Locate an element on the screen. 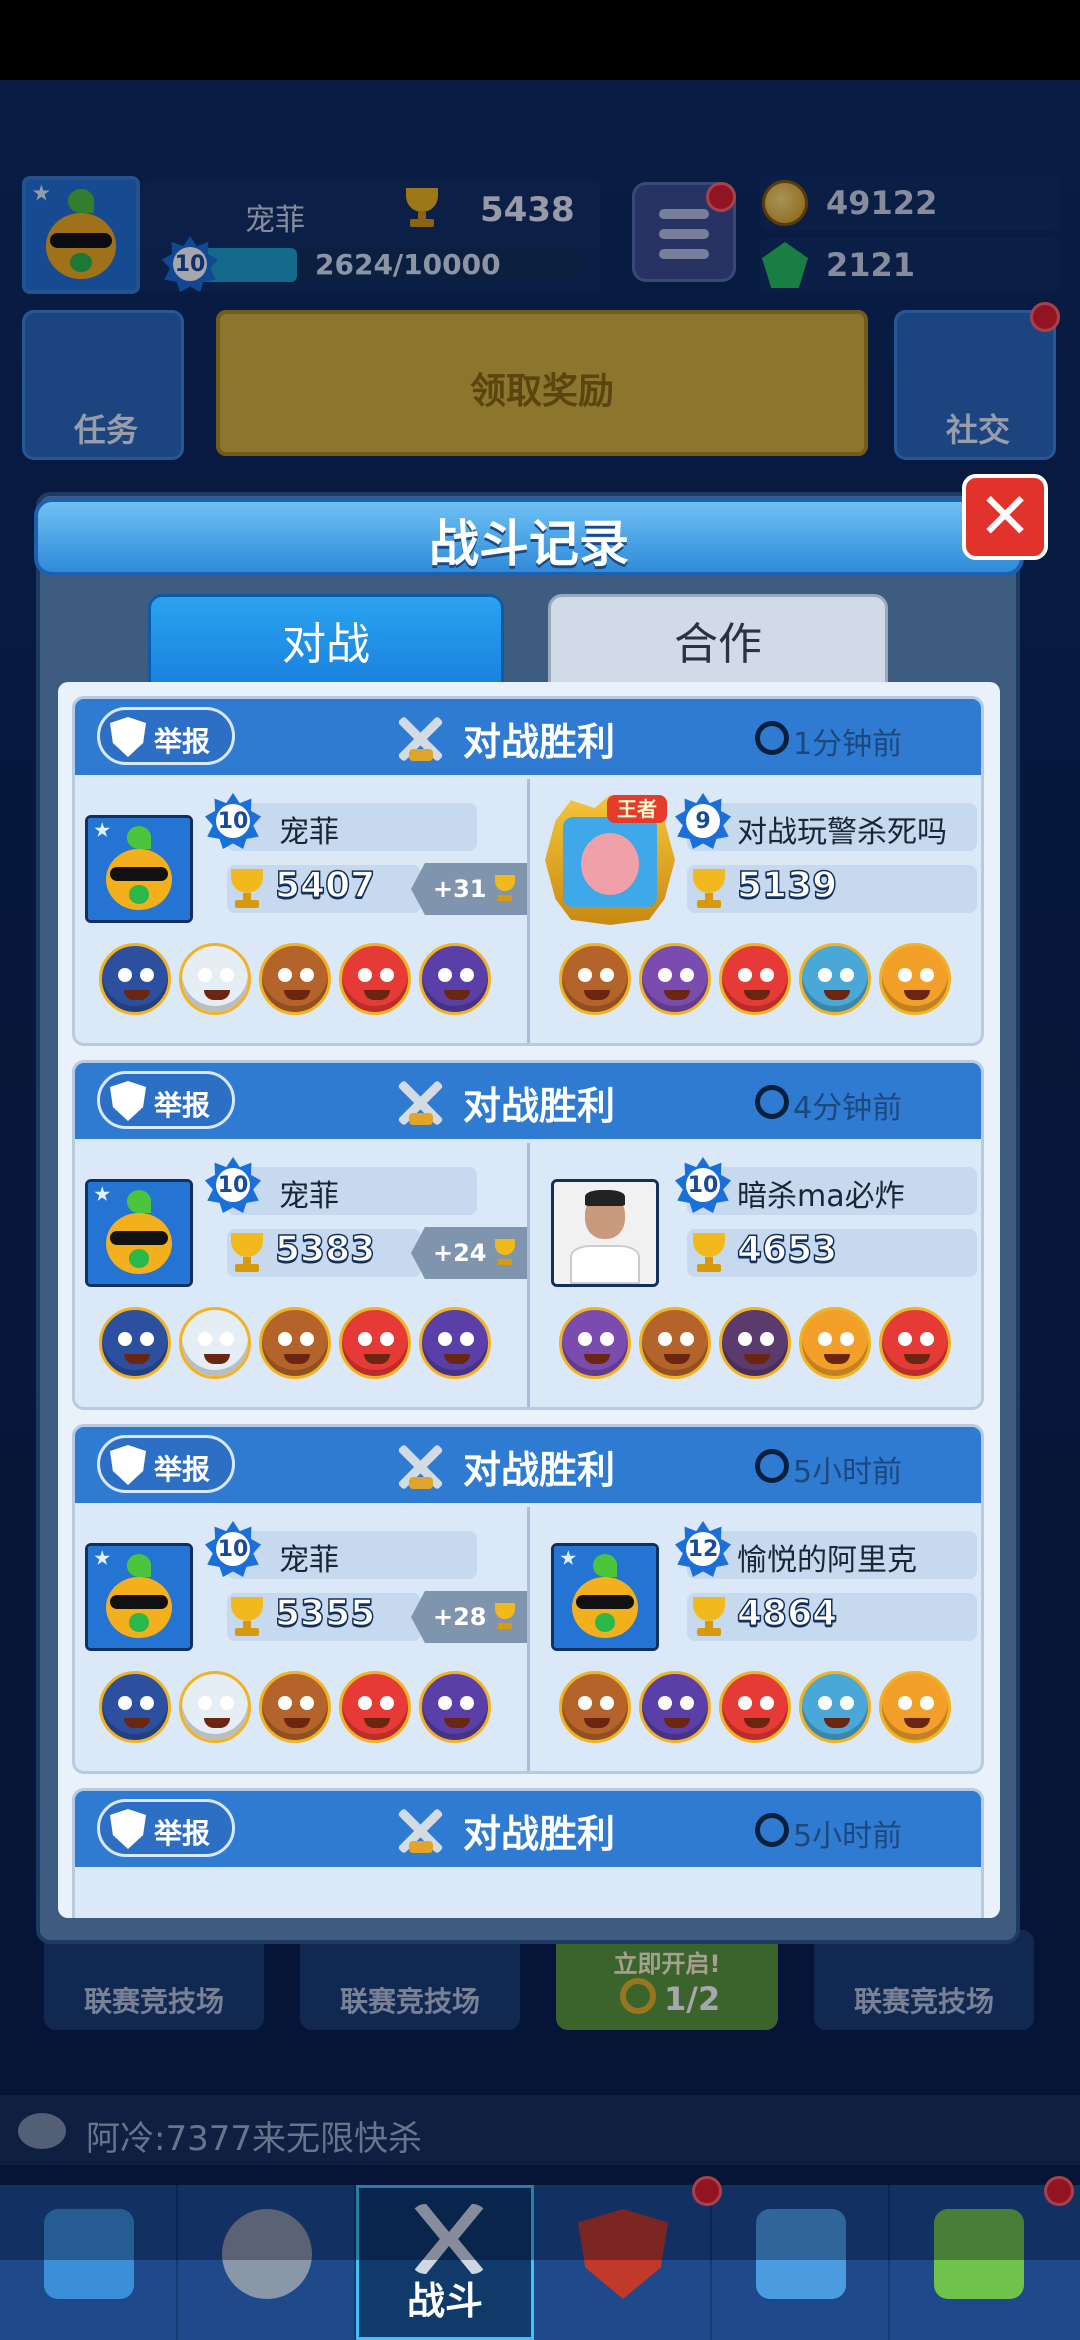  trophy-gain-tag: +24 is located at coordinates (469, 1253).